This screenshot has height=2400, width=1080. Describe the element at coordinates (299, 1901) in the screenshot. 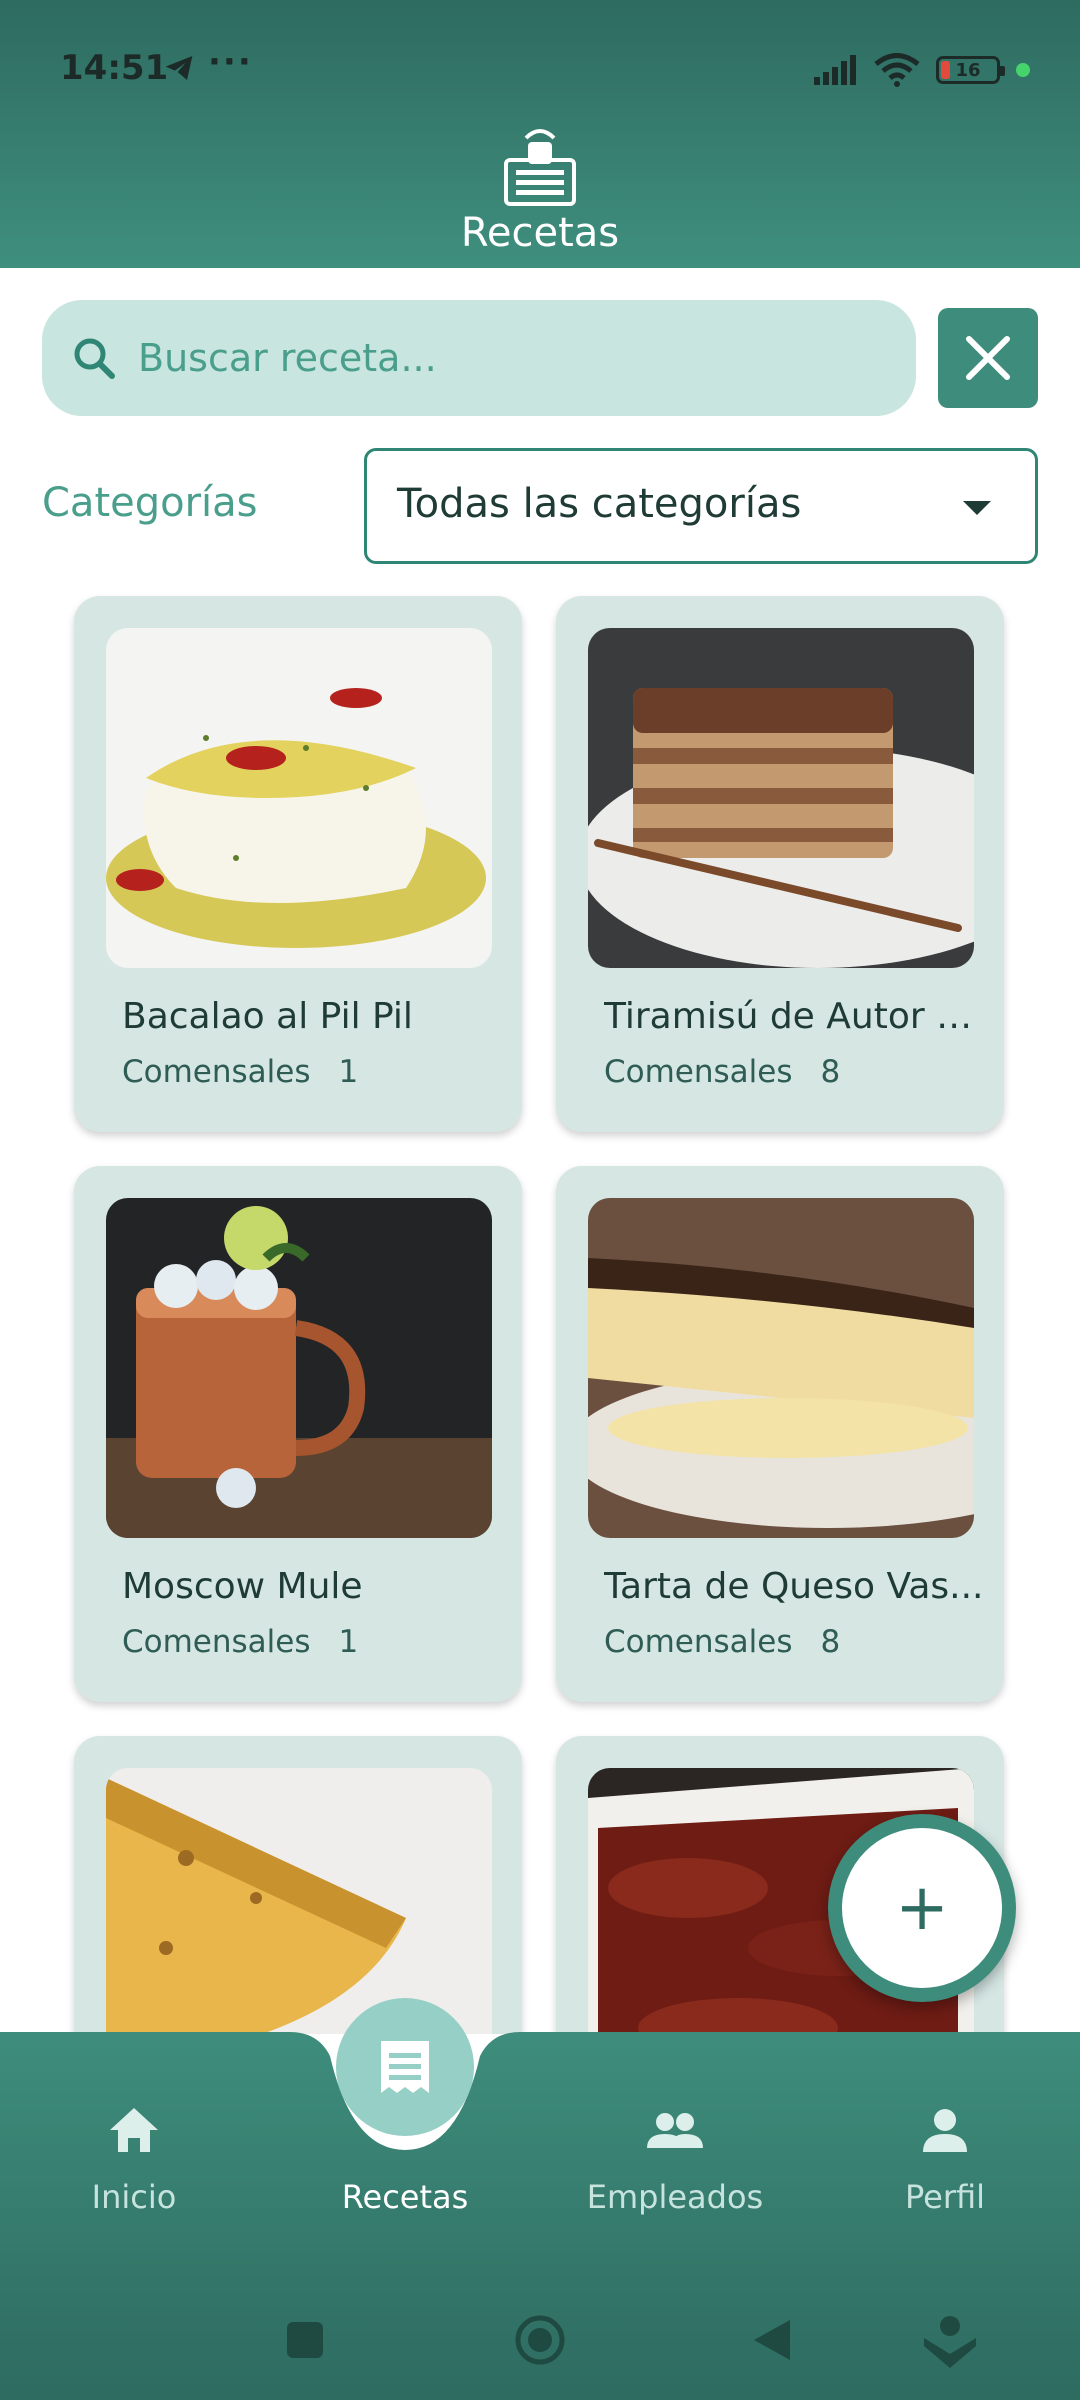

I see `recipe-image-tortilla` at that location.